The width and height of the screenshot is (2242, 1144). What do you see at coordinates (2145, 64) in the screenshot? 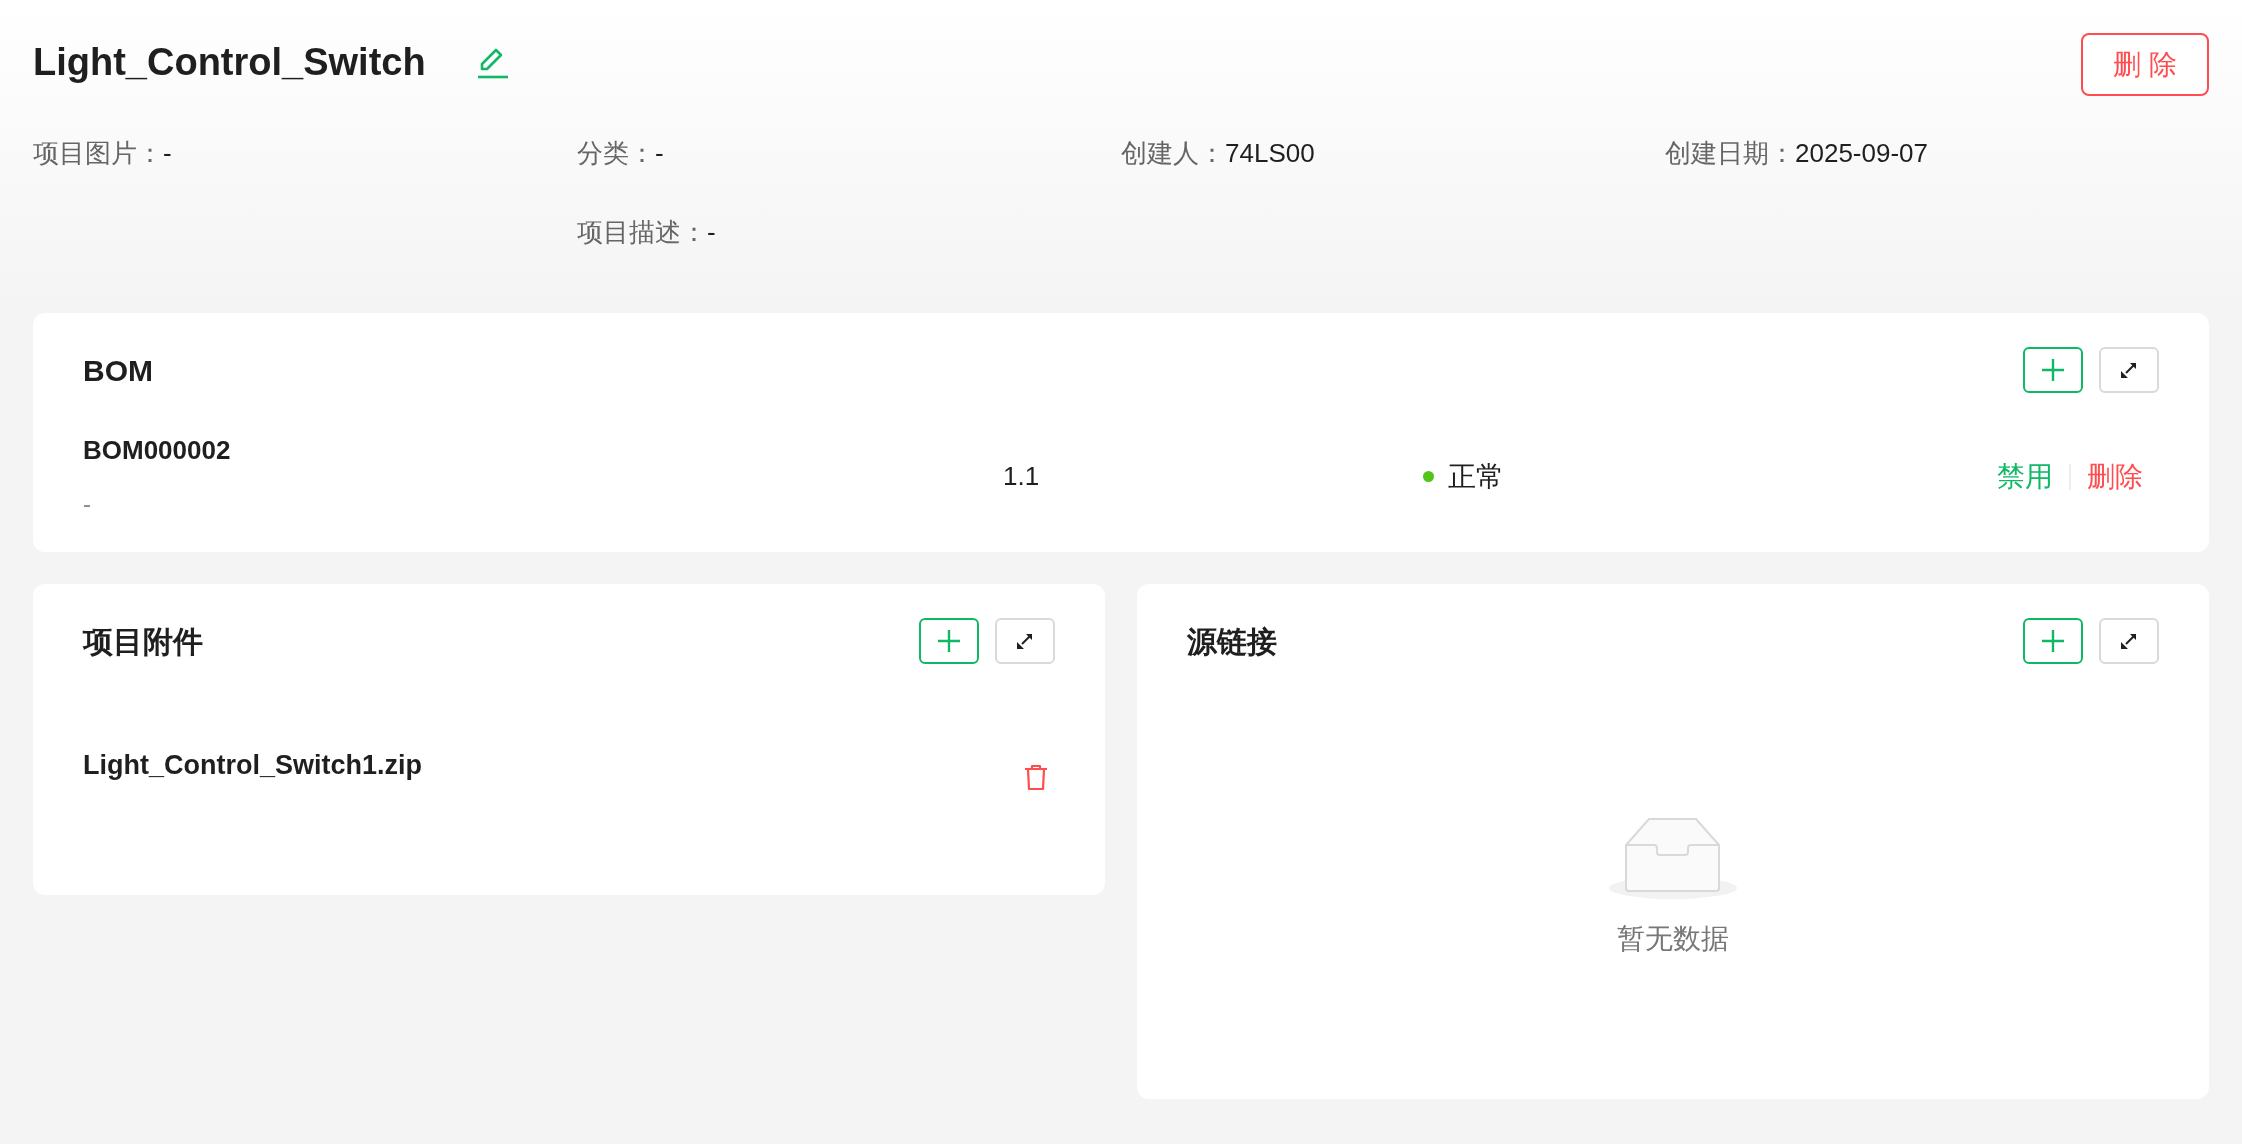
I see `delete-button: 删 除` at bounding box center [2145, 64].